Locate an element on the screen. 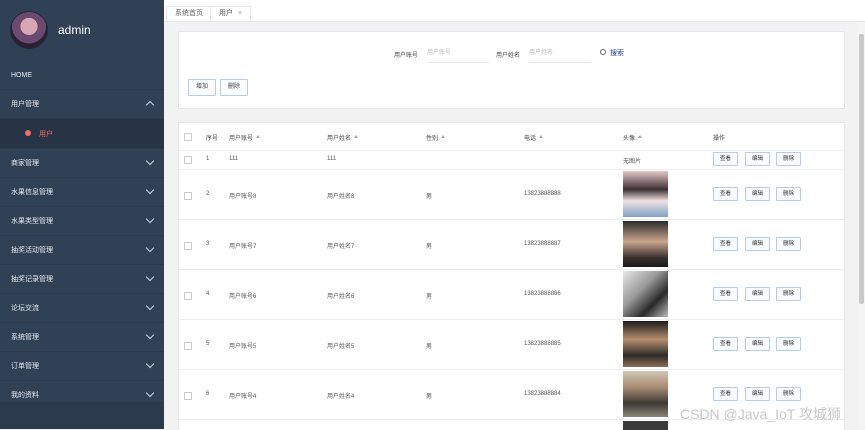  header-label: 性别 is located at coordinates (432, 139).